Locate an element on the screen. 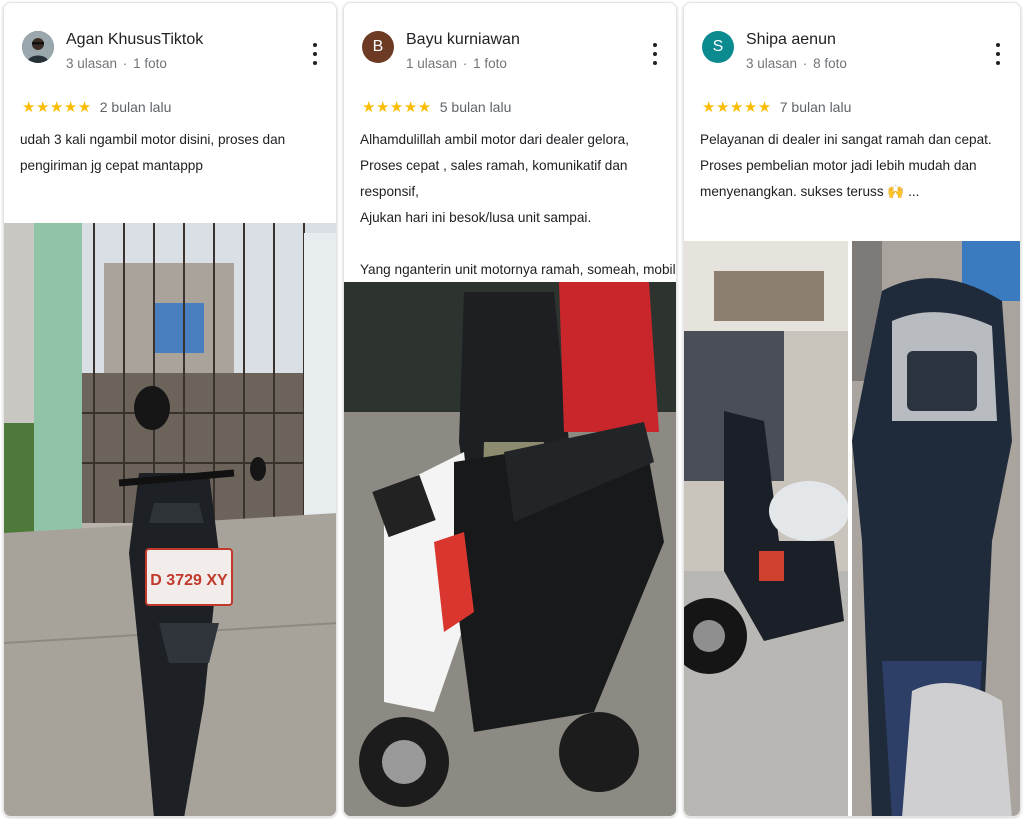 This screenshot has width=1024, height=819. avatar-letter: S is located at coordinates (718, 46).